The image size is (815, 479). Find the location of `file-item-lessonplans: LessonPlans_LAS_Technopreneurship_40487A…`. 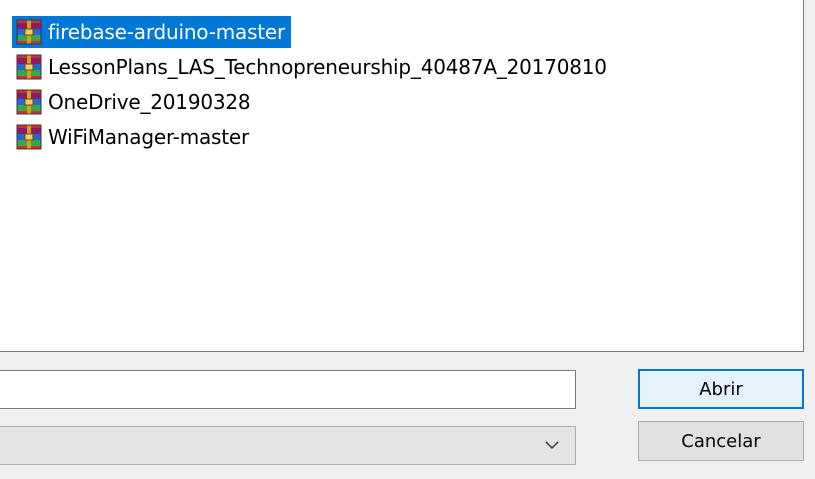

file-item-lessonplans: LessonPlans_LAS_Technopreneurship_40487A… is located at coordinates (312, 67).